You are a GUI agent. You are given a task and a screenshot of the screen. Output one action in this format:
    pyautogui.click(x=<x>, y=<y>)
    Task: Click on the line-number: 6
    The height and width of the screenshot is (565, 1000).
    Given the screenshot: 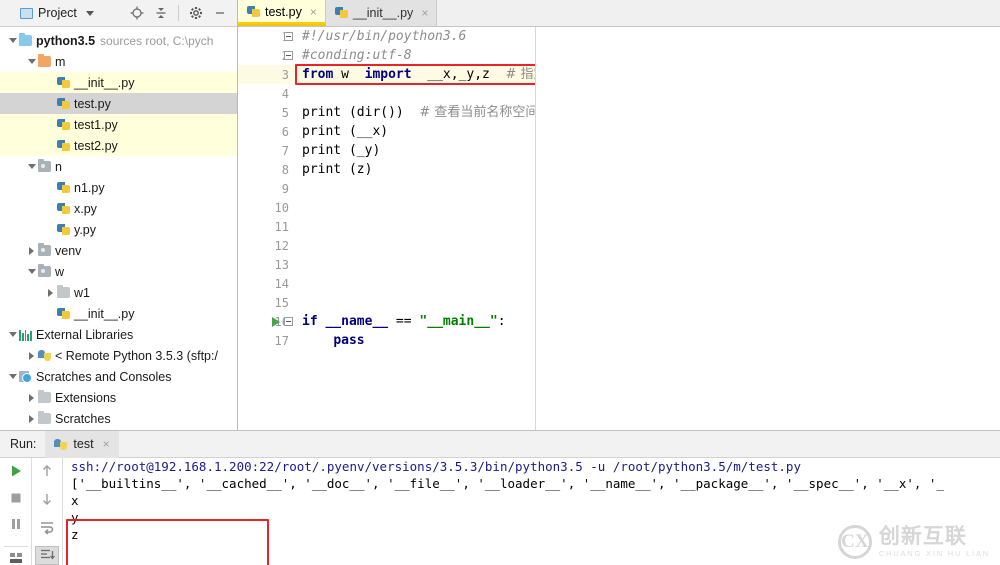 What is the action you would take?
    pyautogui.click(x=267, y=131)
    